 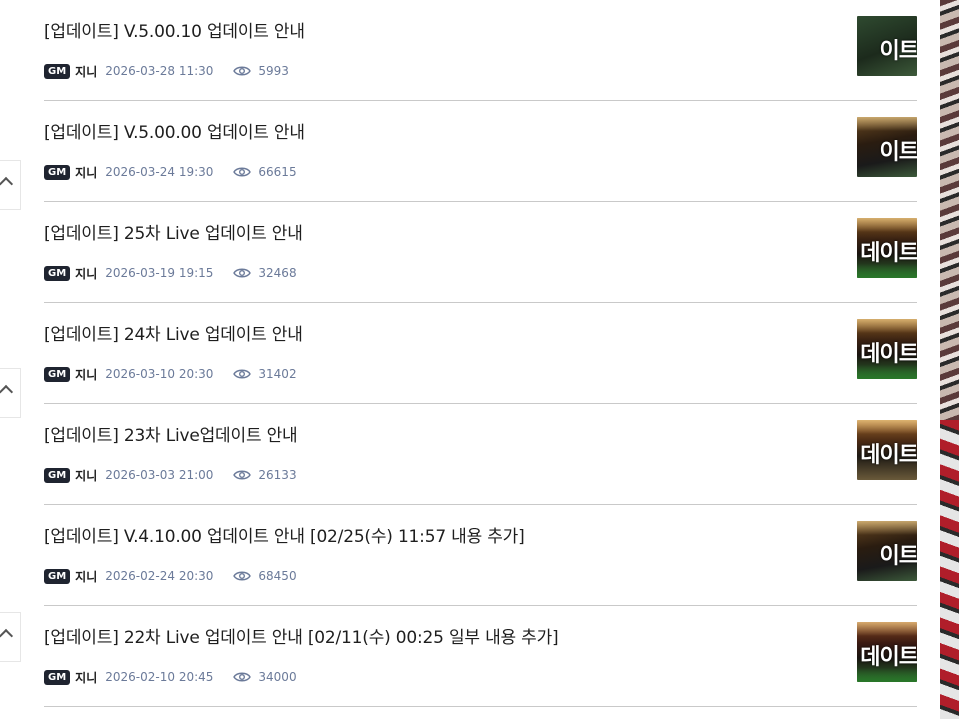 What do you see at coordinates (159, 71) in the screenshot?
I see `post-date: 2026-03-28 11:30` at bounding box center [159, 71].